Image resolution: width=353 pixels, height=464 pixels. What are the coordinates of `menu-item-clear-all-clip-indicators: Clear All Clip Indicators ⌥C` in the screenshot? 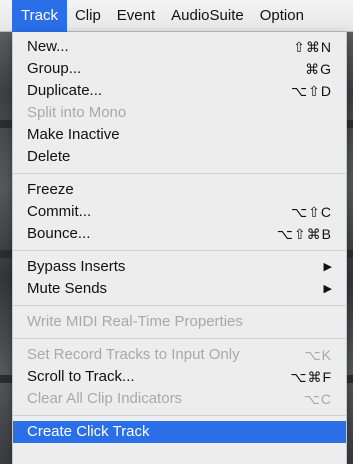 It's located at (179, 399).